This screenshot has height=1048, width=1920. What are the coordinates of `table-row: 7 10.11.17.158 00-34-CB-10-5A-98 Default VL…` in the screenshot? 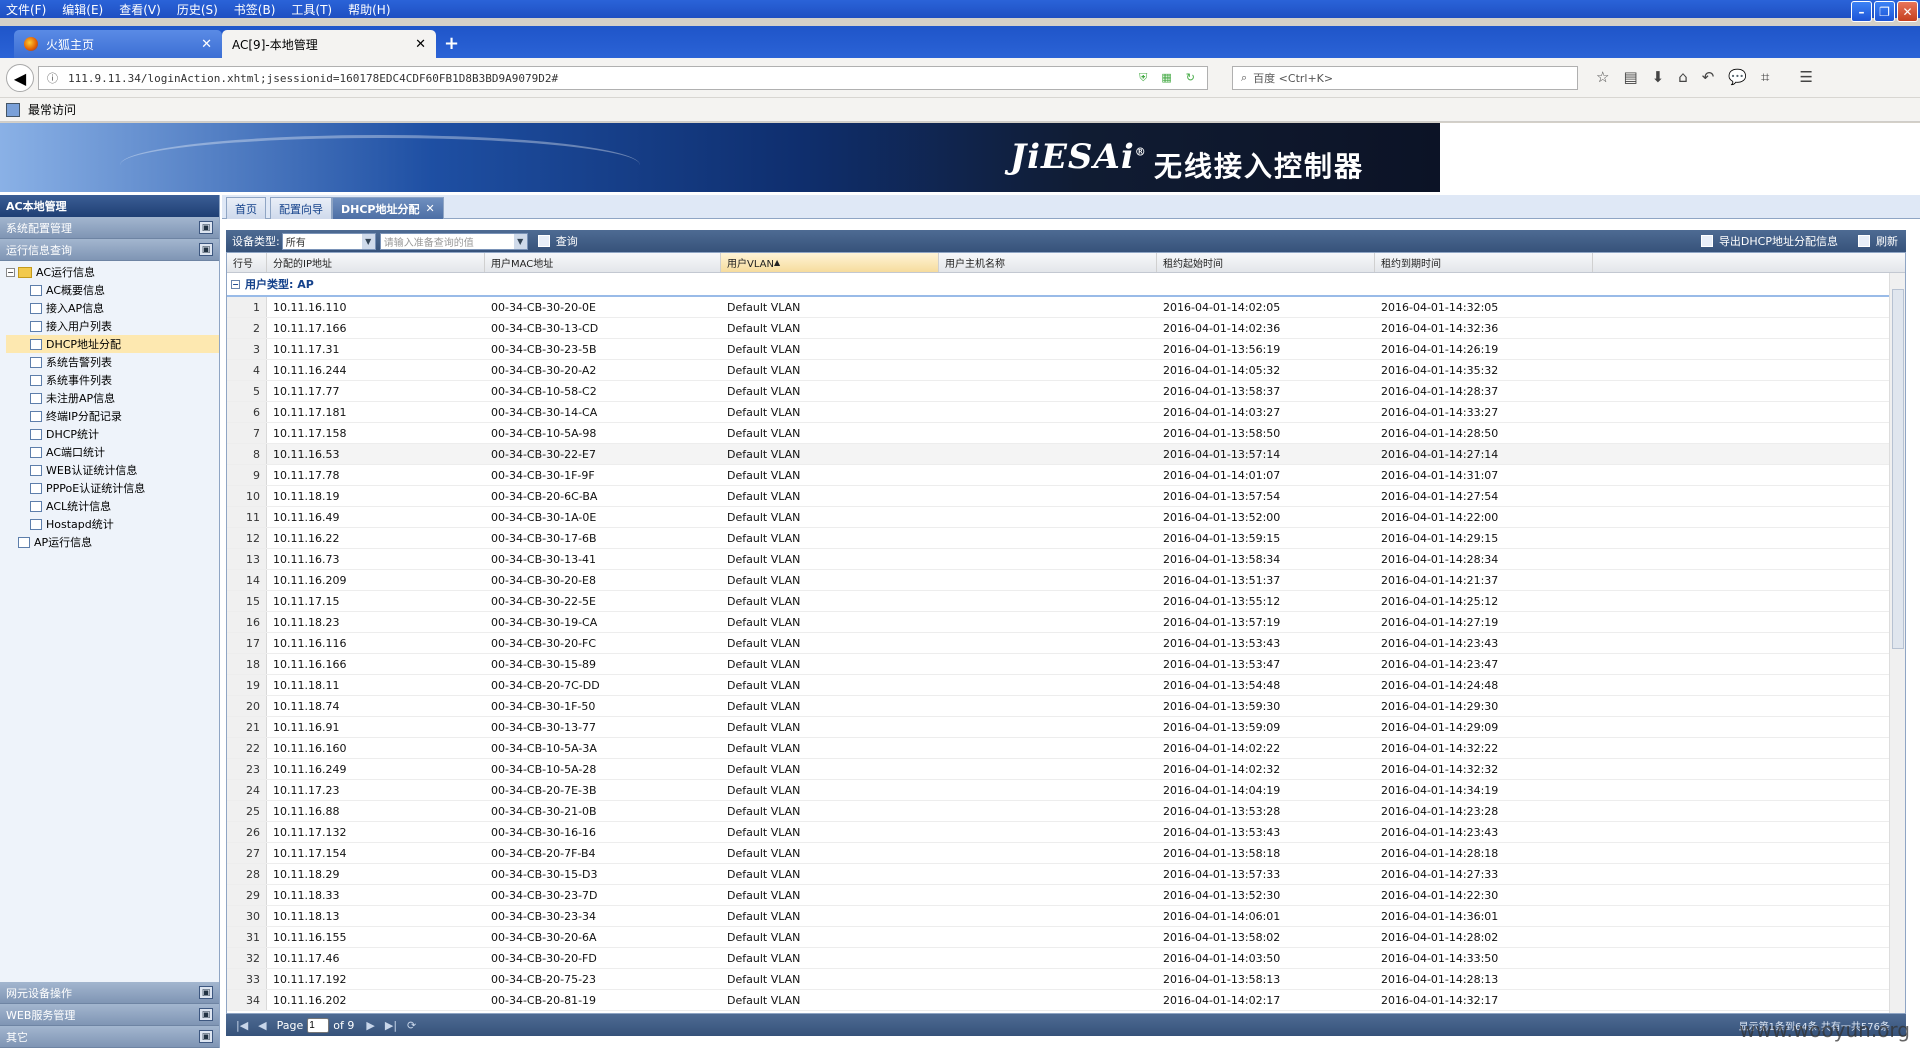 It's located at (1066, 433).